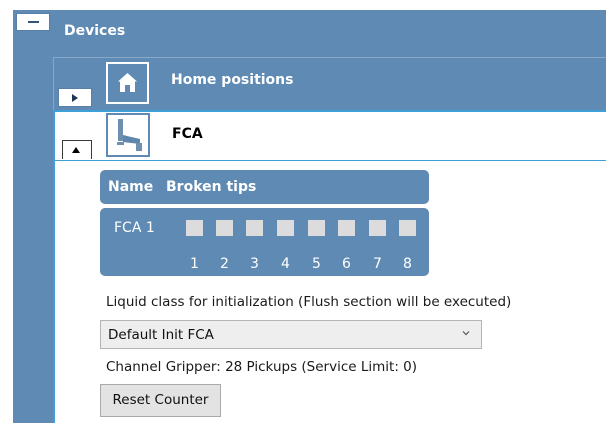 The width and height of the screenshot is (606, 423). What do you see at coordinates (316, 264) in the screenshot?
I see `channel-number-5: 5` at bounding box center [316, 264].